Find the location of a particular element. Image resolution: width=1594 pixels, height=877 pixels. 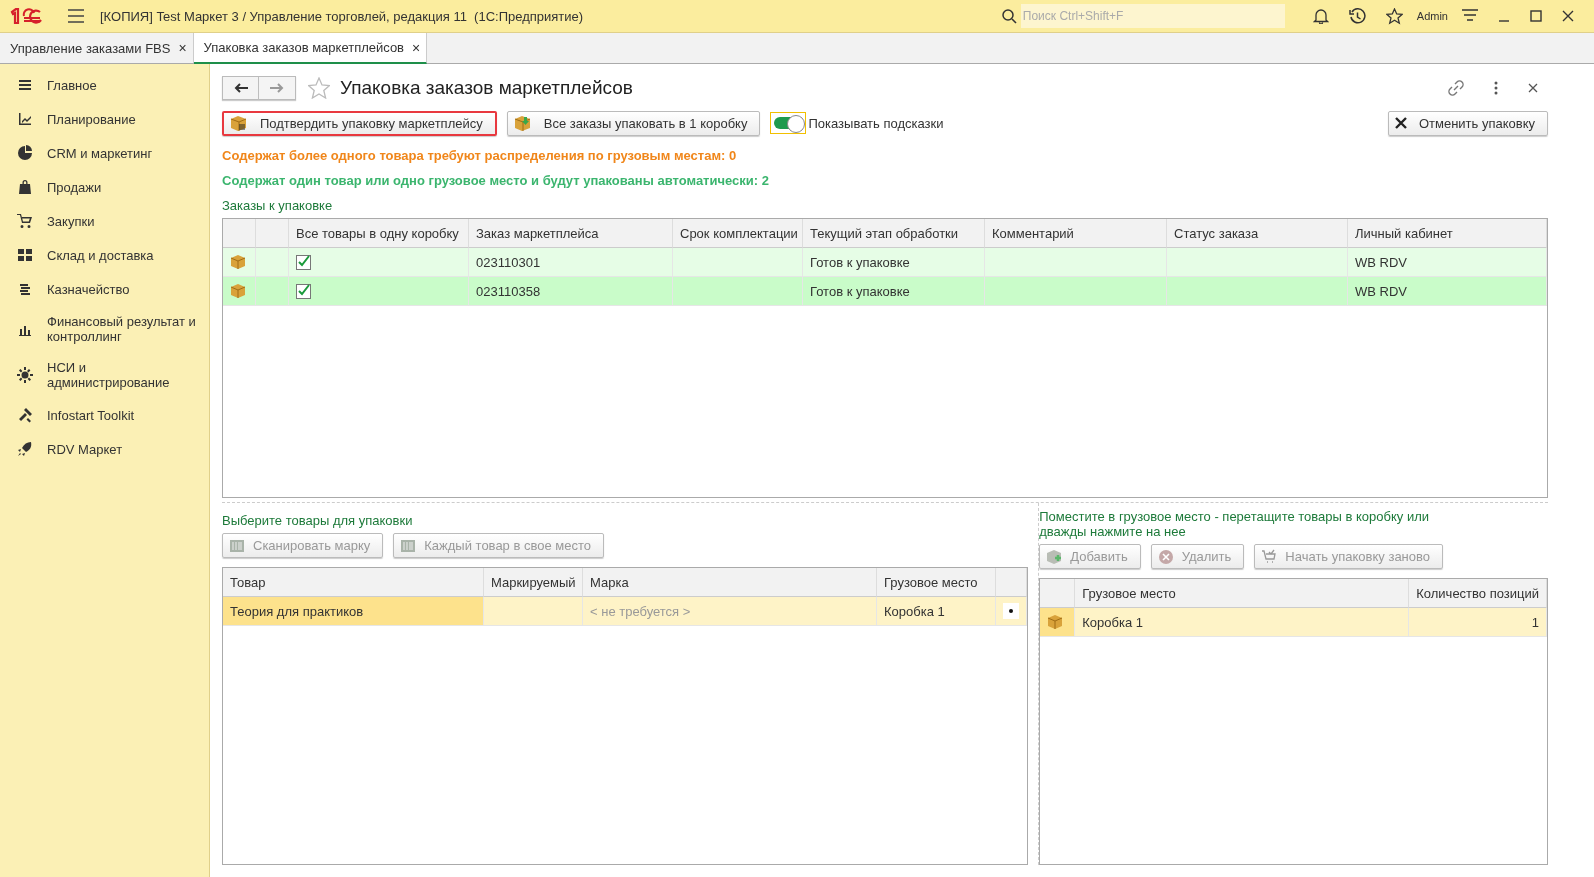

tools-icon is located at coordinates (25, 415).